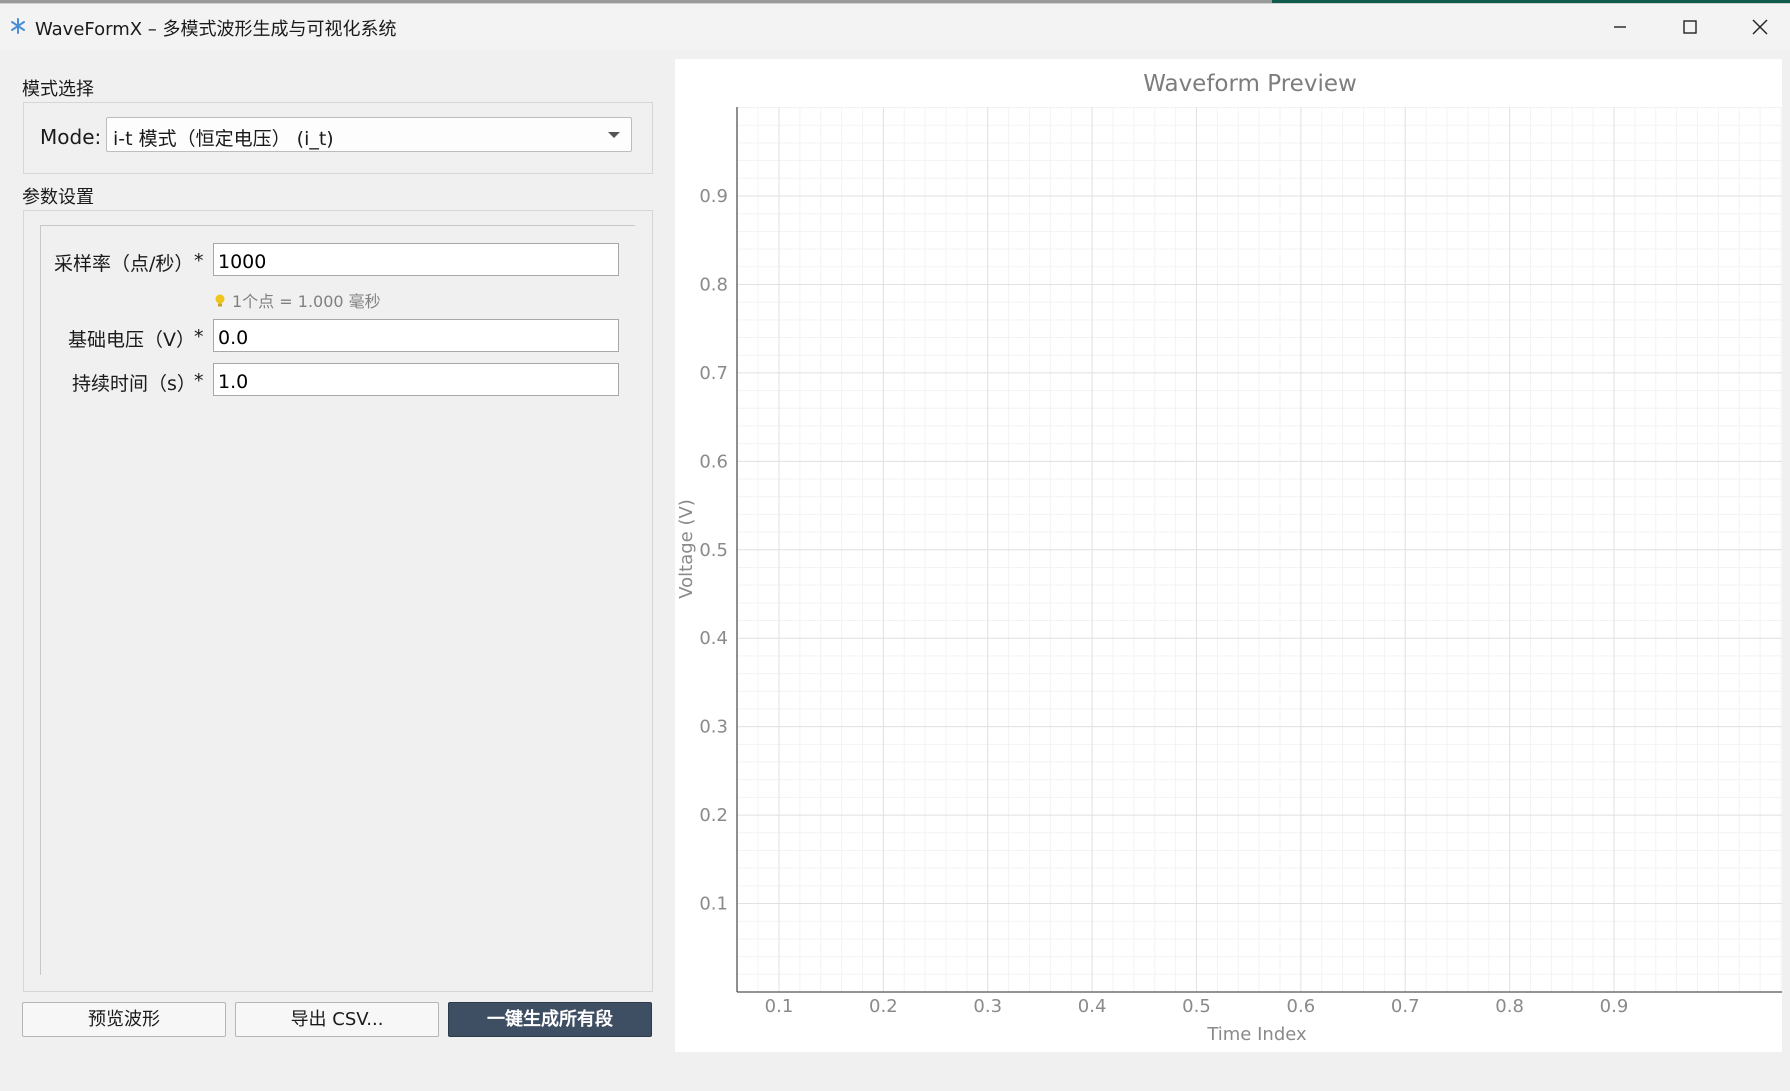  I want to click on app-icon, so click(18, 26).